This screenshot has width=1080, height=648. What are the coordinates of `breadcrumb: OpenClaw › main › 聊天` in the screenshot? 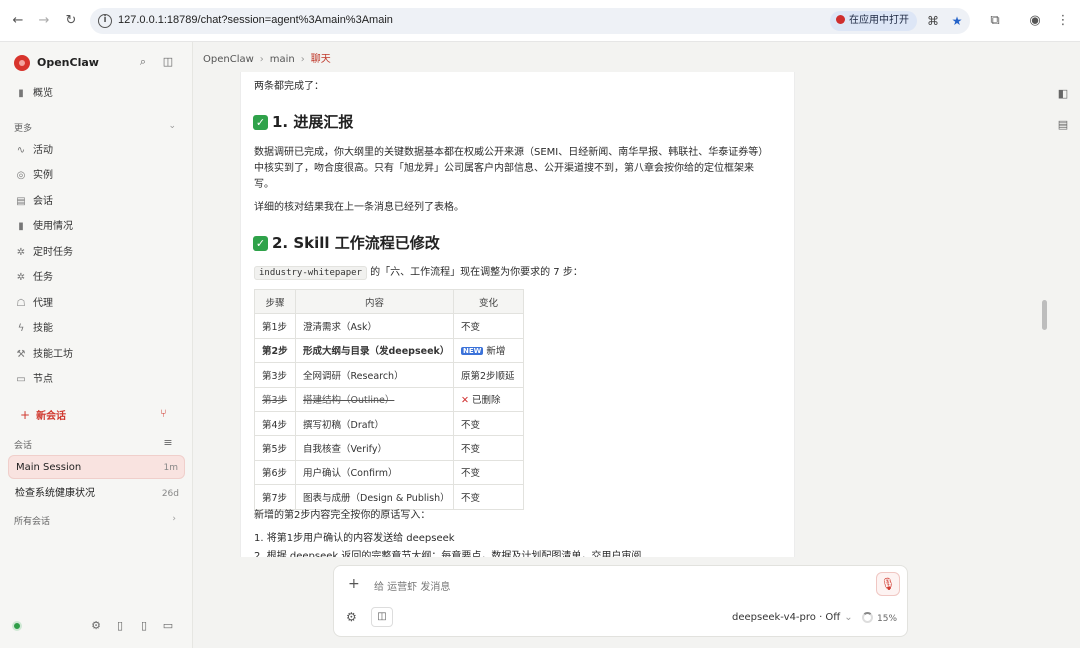 It's located at (267, 57).